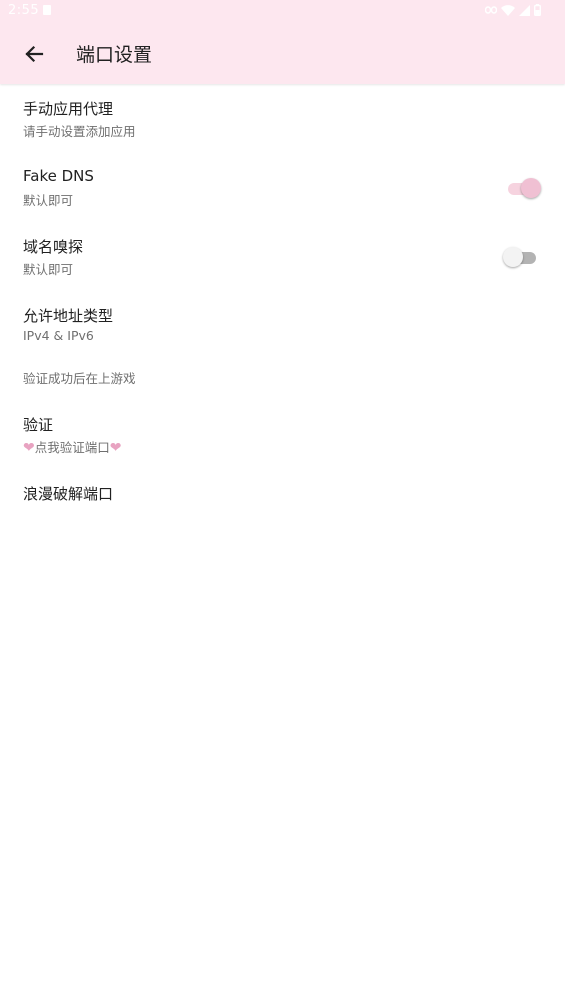 The image size is (565, 1004). I want to click on wifi-icon, so click(508, 10).